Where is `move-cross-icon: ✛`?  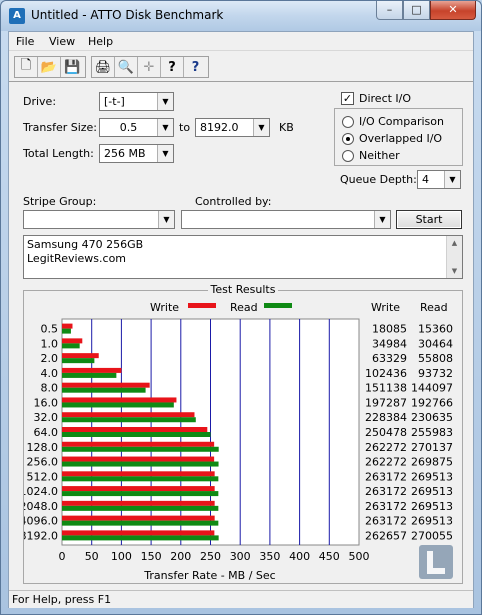 move-cross-icon: ✛ is located at coordinates (149, 67).